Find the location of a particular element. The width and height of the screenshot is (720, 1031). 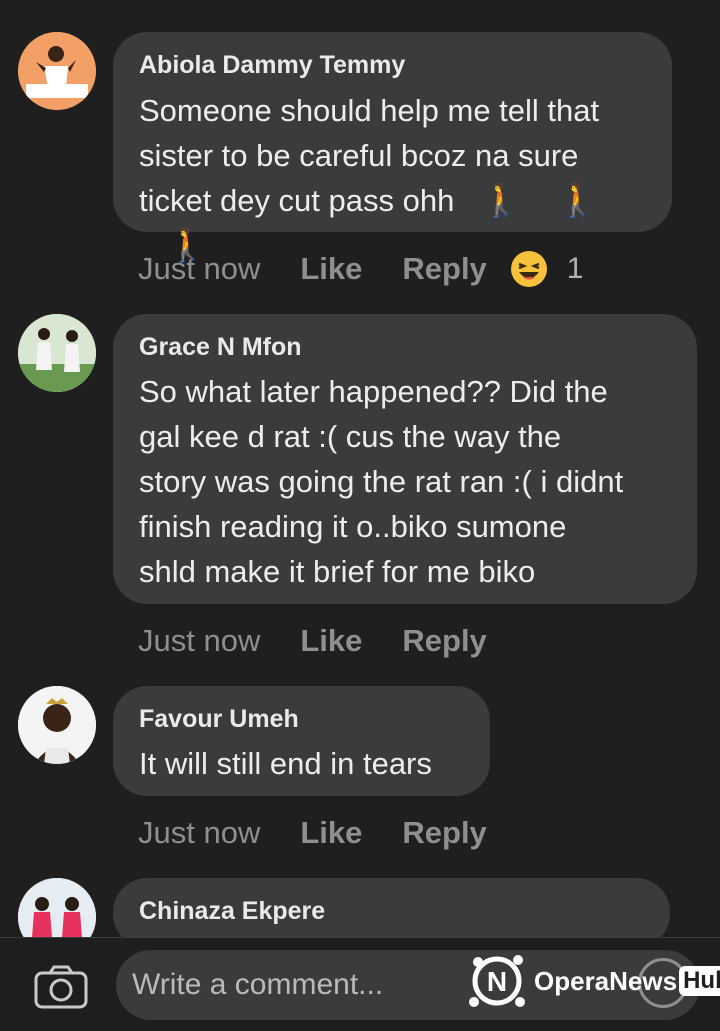

comment-text-line: story was going the rat ran :( i didnt is located at coordinates (381, 481).